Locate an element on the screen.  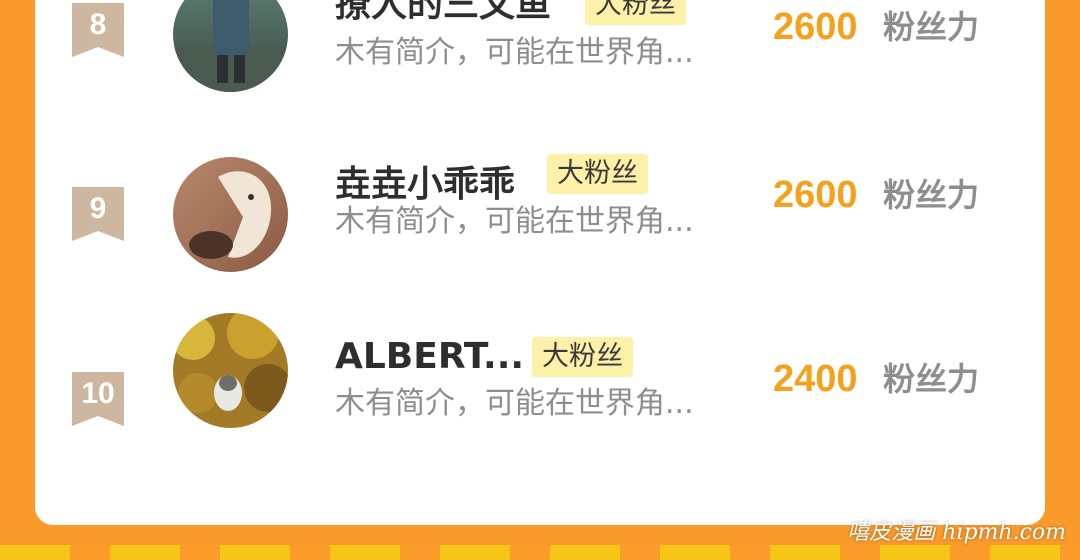
rank-ribbon-icon: 9 is located at coordinates (98, 214).